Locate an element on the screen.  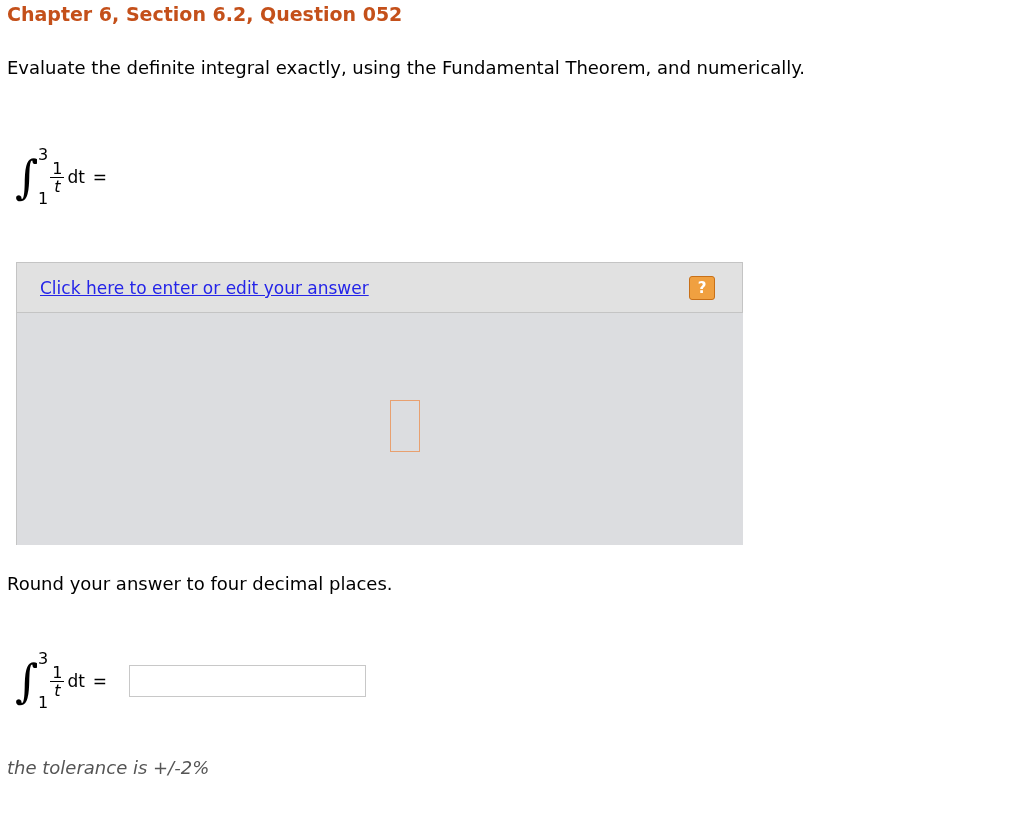
question-title: Chapter 6, Section 6.2, Question 052 is located at coordinates (205, 14).